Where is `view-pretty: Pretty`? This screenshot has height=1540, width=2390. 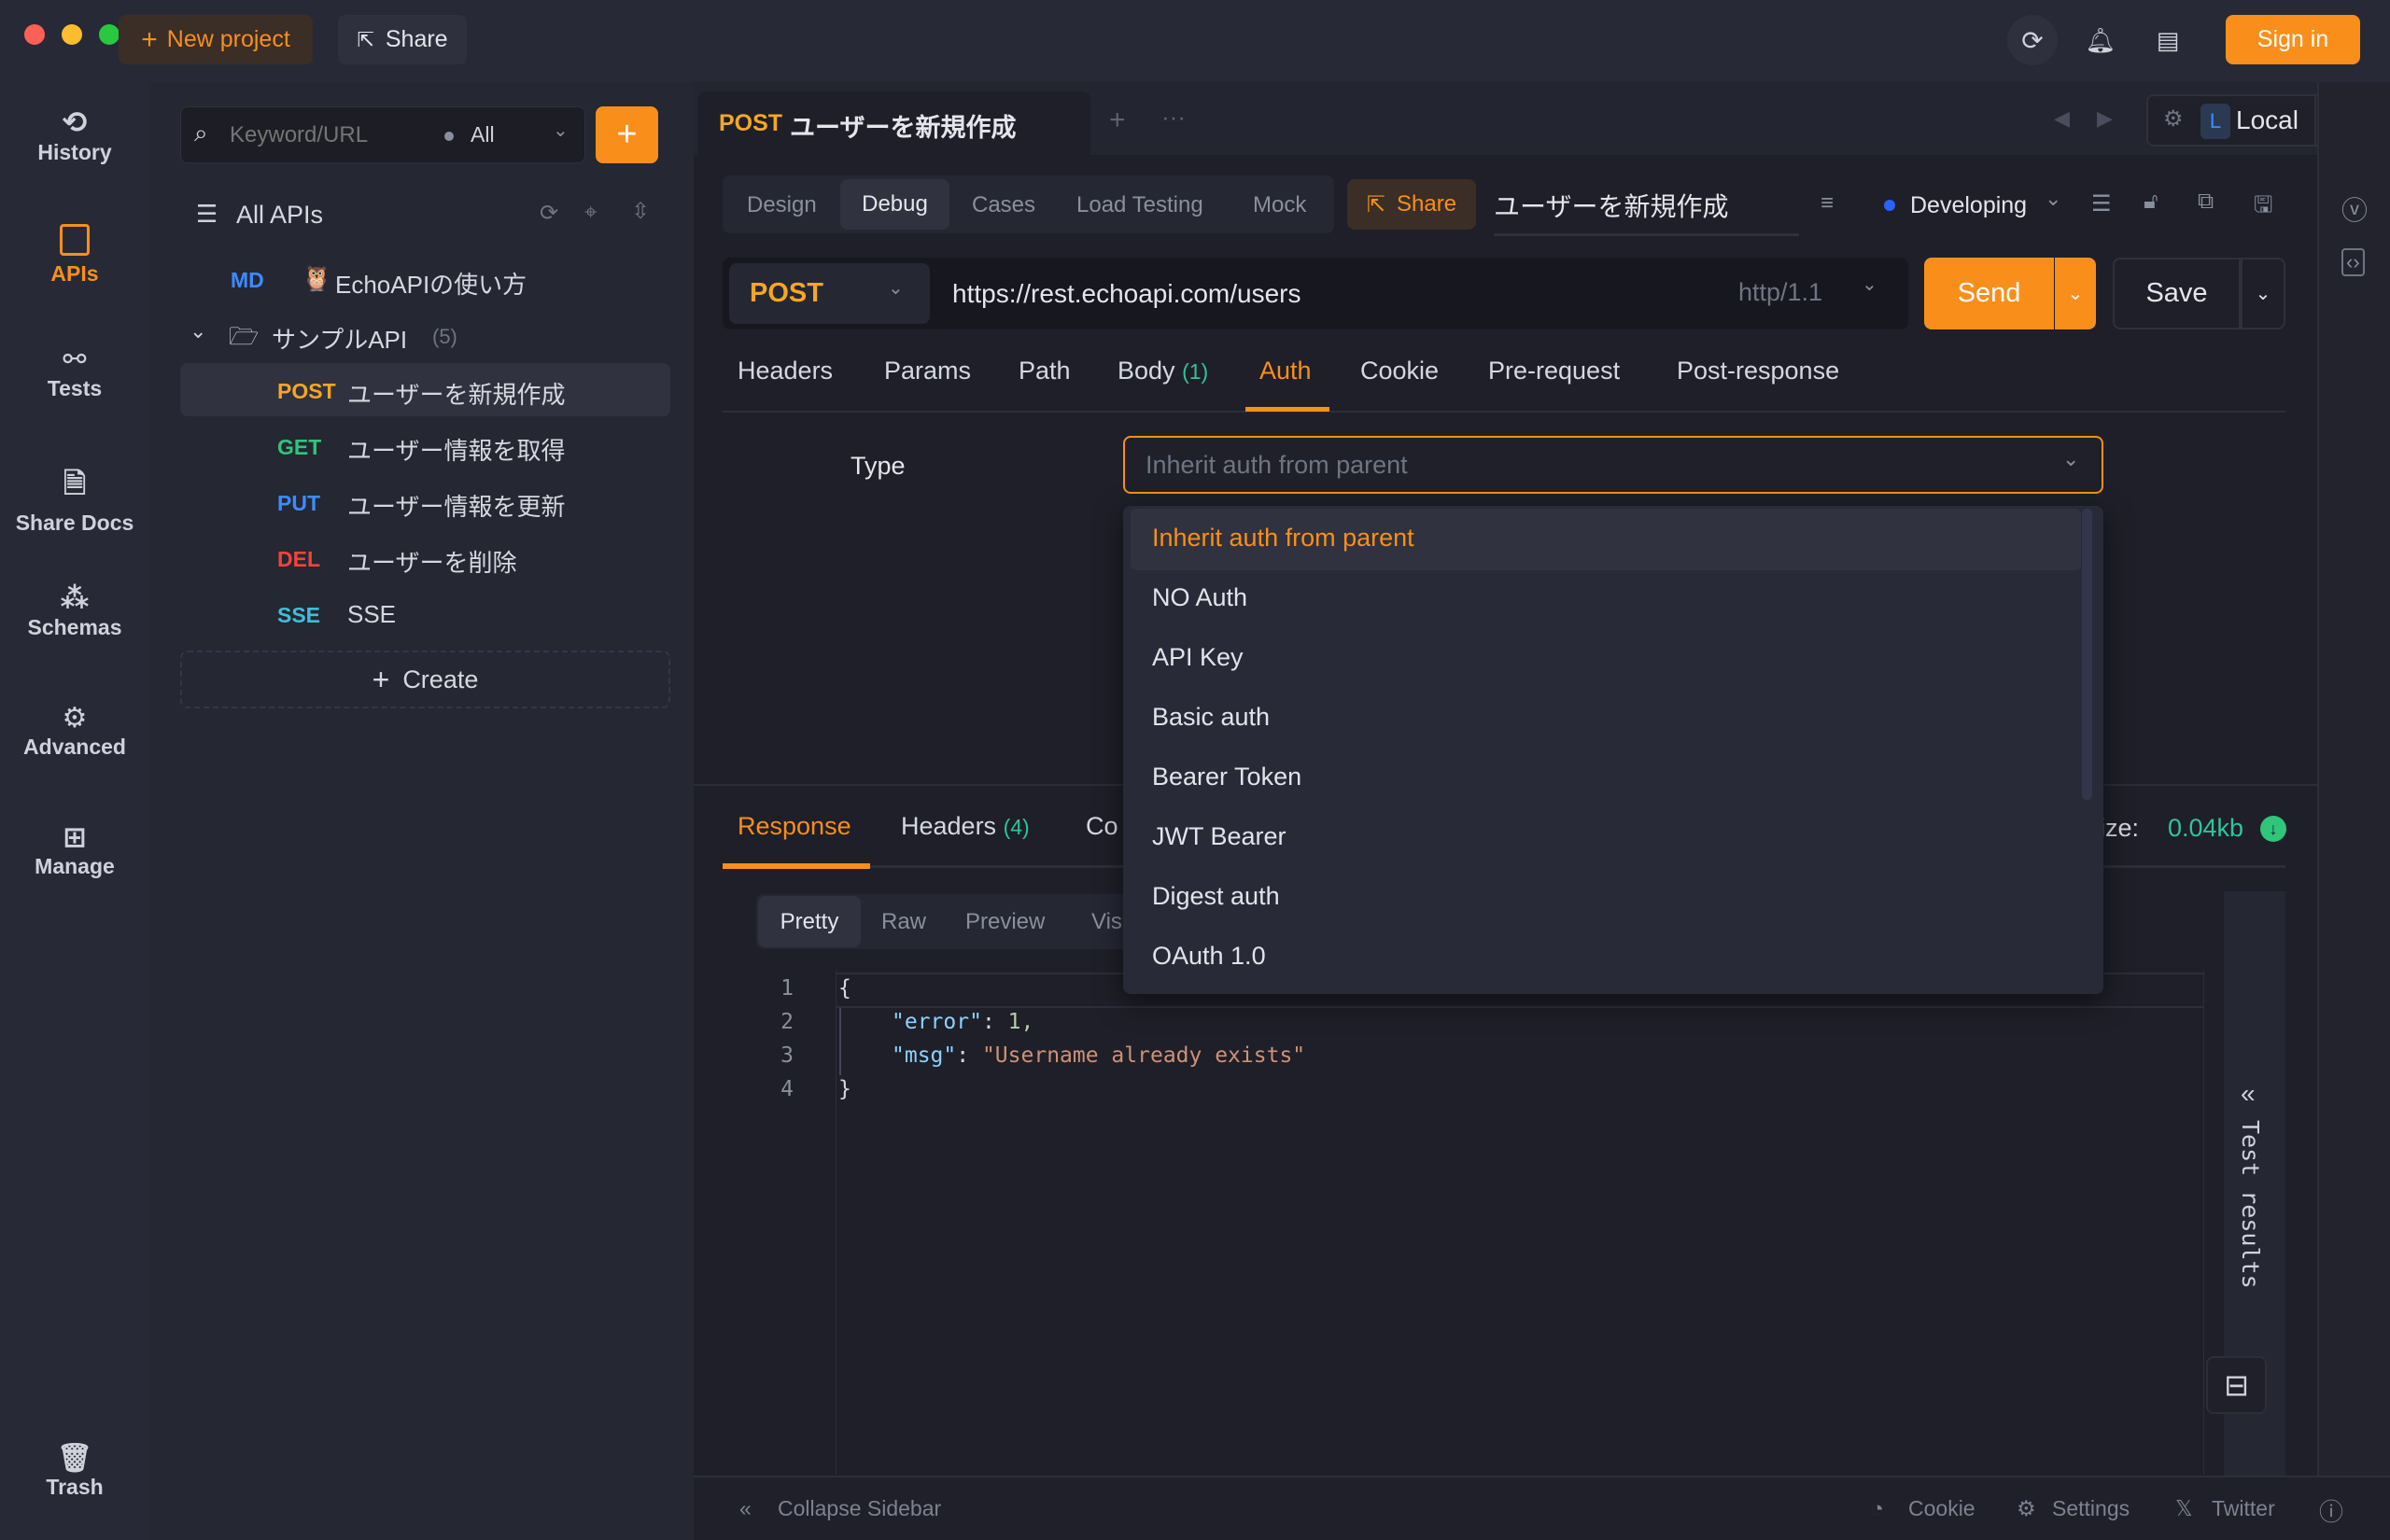 view-pretty: Pretty is located at coordinates (809, 921).